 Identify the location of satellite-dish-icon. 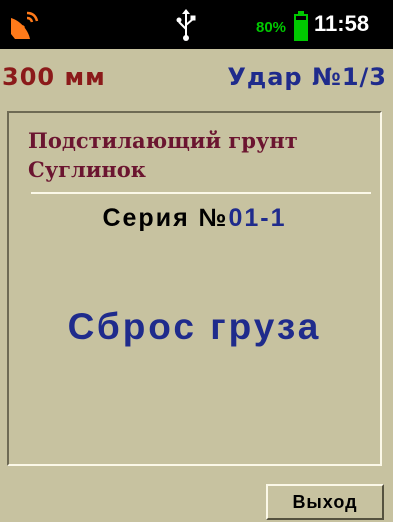
(25, 25).